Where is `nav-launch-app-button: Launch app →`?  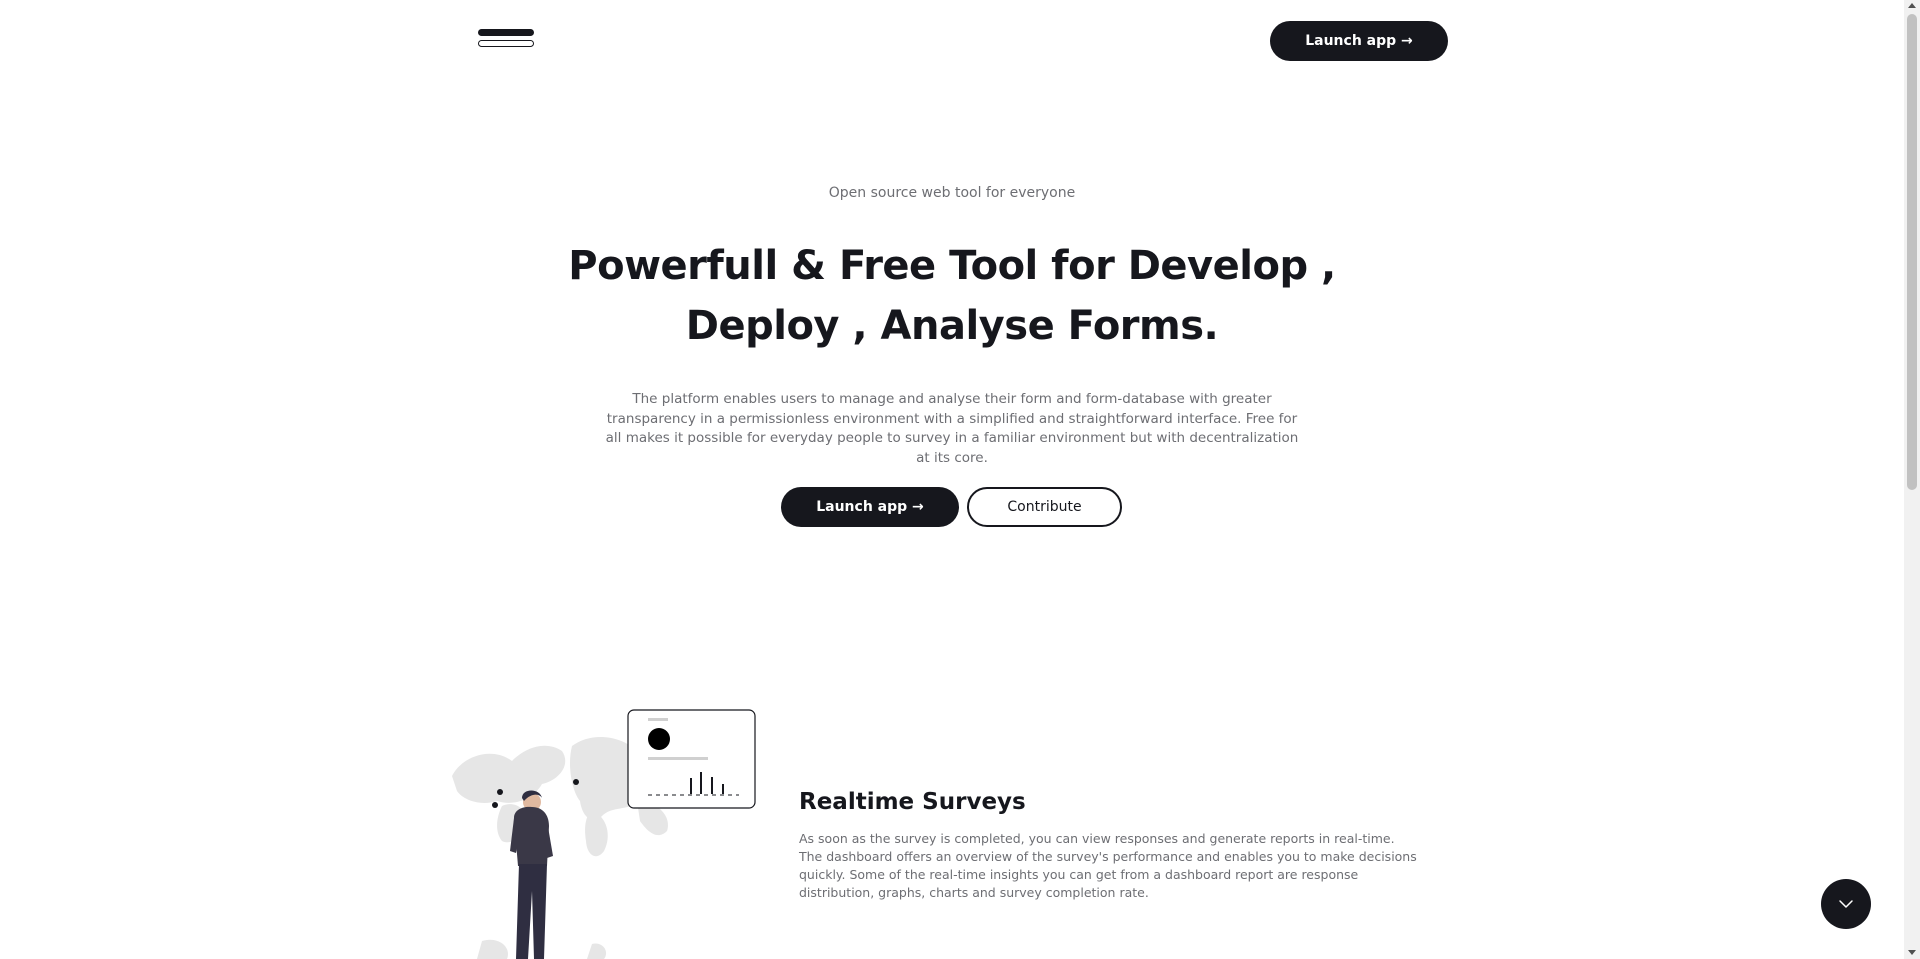
nav-launch-app-button: Launch app → is located at coordinates (1359, 41).